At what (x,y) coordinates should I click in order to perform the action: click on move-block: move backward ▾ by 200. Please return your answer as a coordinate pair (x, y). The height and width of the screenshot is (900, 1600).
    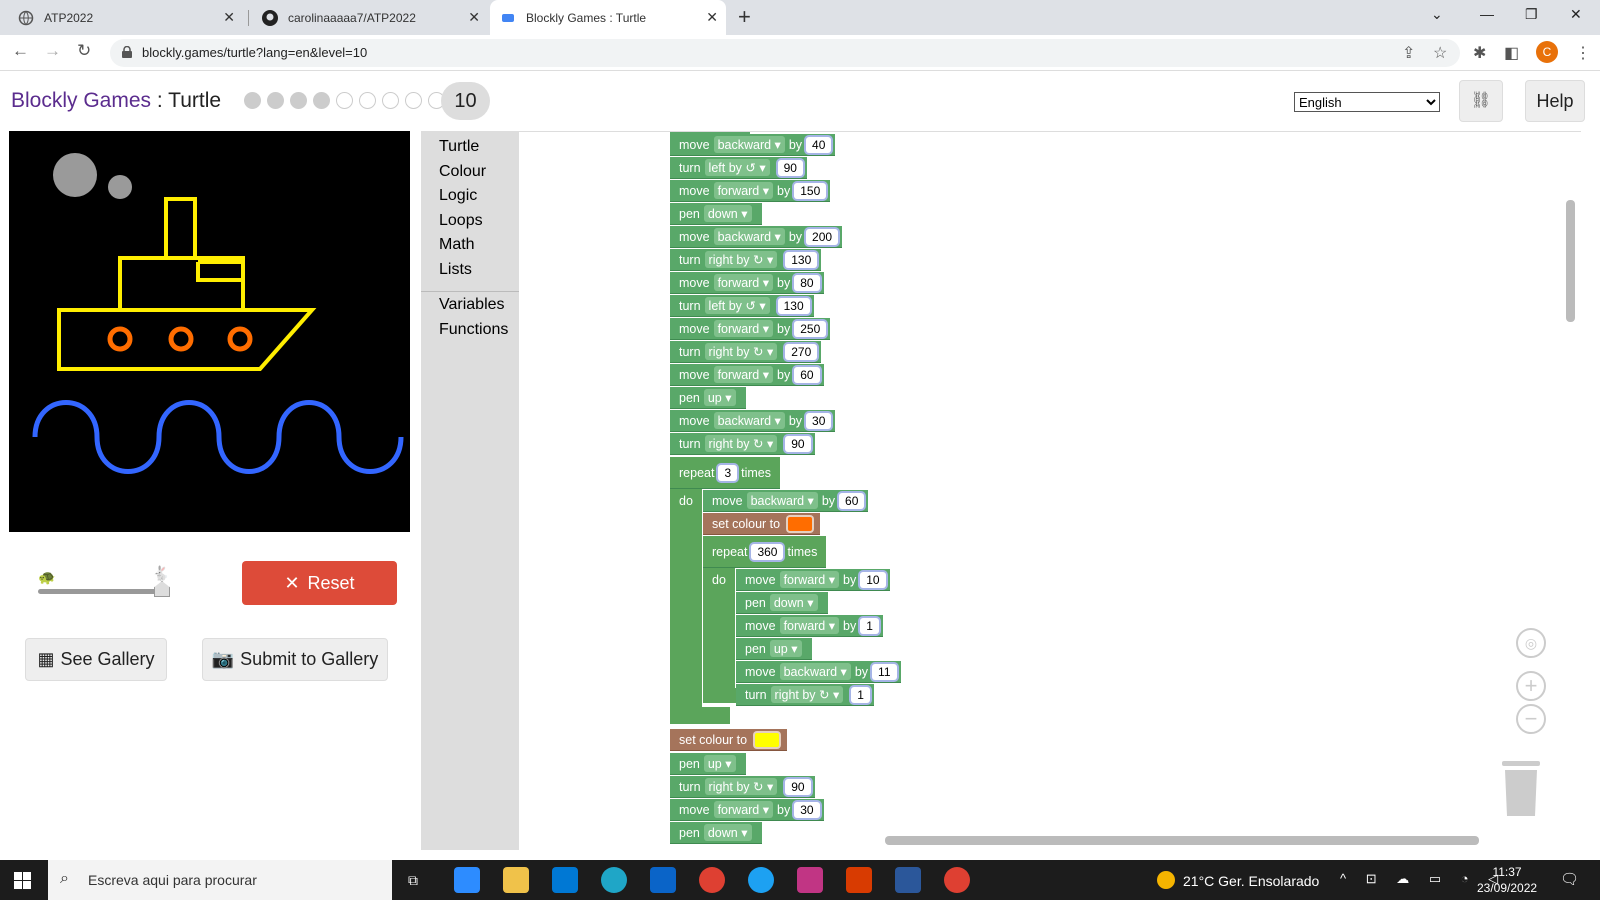
    Looking at the image, I should click on (756, 237).